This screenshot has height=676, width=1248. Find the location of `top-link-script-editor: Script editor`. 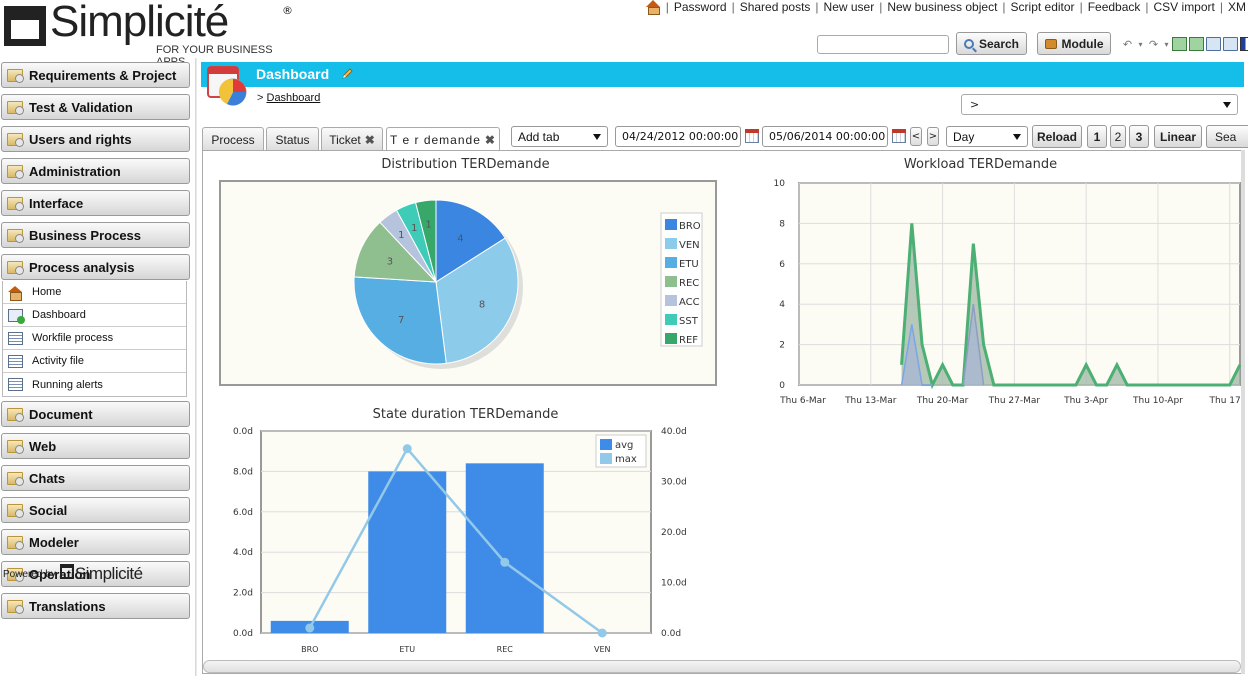

top-link-script-editor: Script editor is located at coordinates (1043, 7).